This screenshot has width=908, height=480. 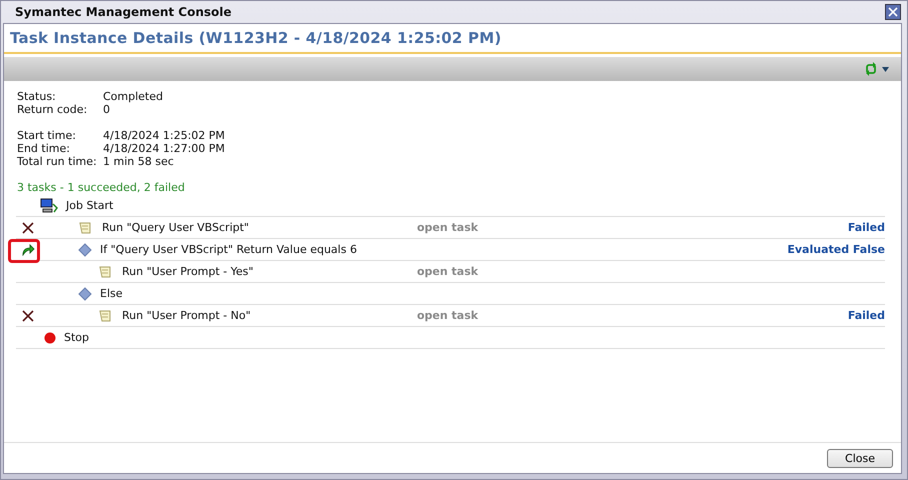 I want to click on detail-value: 4/18/2024 1:27:00 PM, so click(x=164, y=148).